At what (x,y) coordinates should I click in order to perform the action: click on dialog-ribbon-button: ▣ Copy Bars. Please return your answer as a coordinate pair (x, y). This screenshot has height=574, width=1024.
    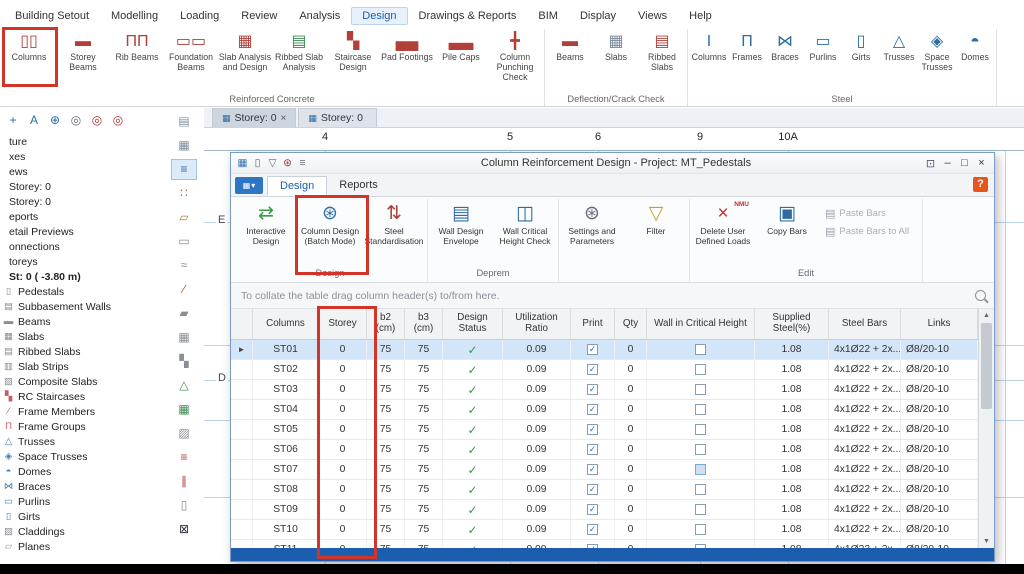
    Looking at the image, I should click on (787, 232).